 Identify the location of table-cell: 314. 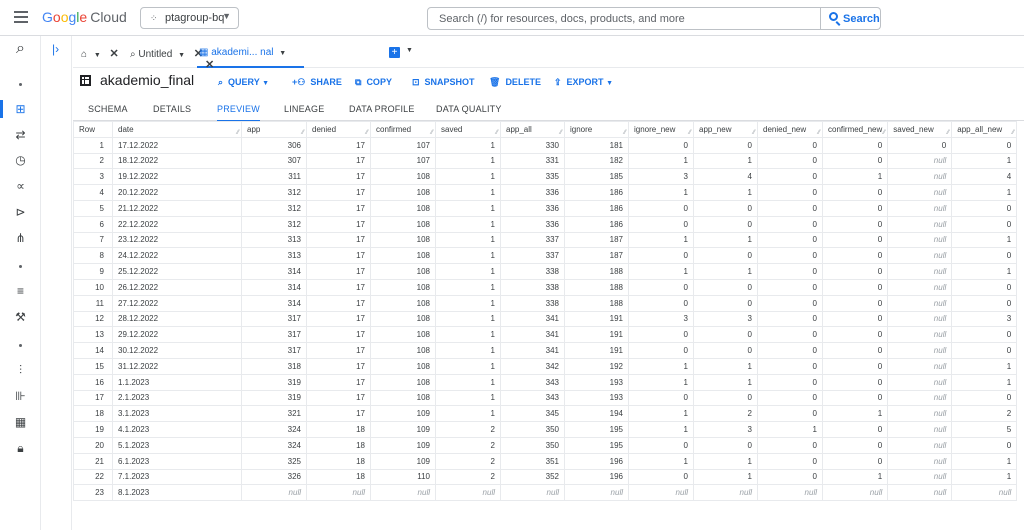
(274, 271).